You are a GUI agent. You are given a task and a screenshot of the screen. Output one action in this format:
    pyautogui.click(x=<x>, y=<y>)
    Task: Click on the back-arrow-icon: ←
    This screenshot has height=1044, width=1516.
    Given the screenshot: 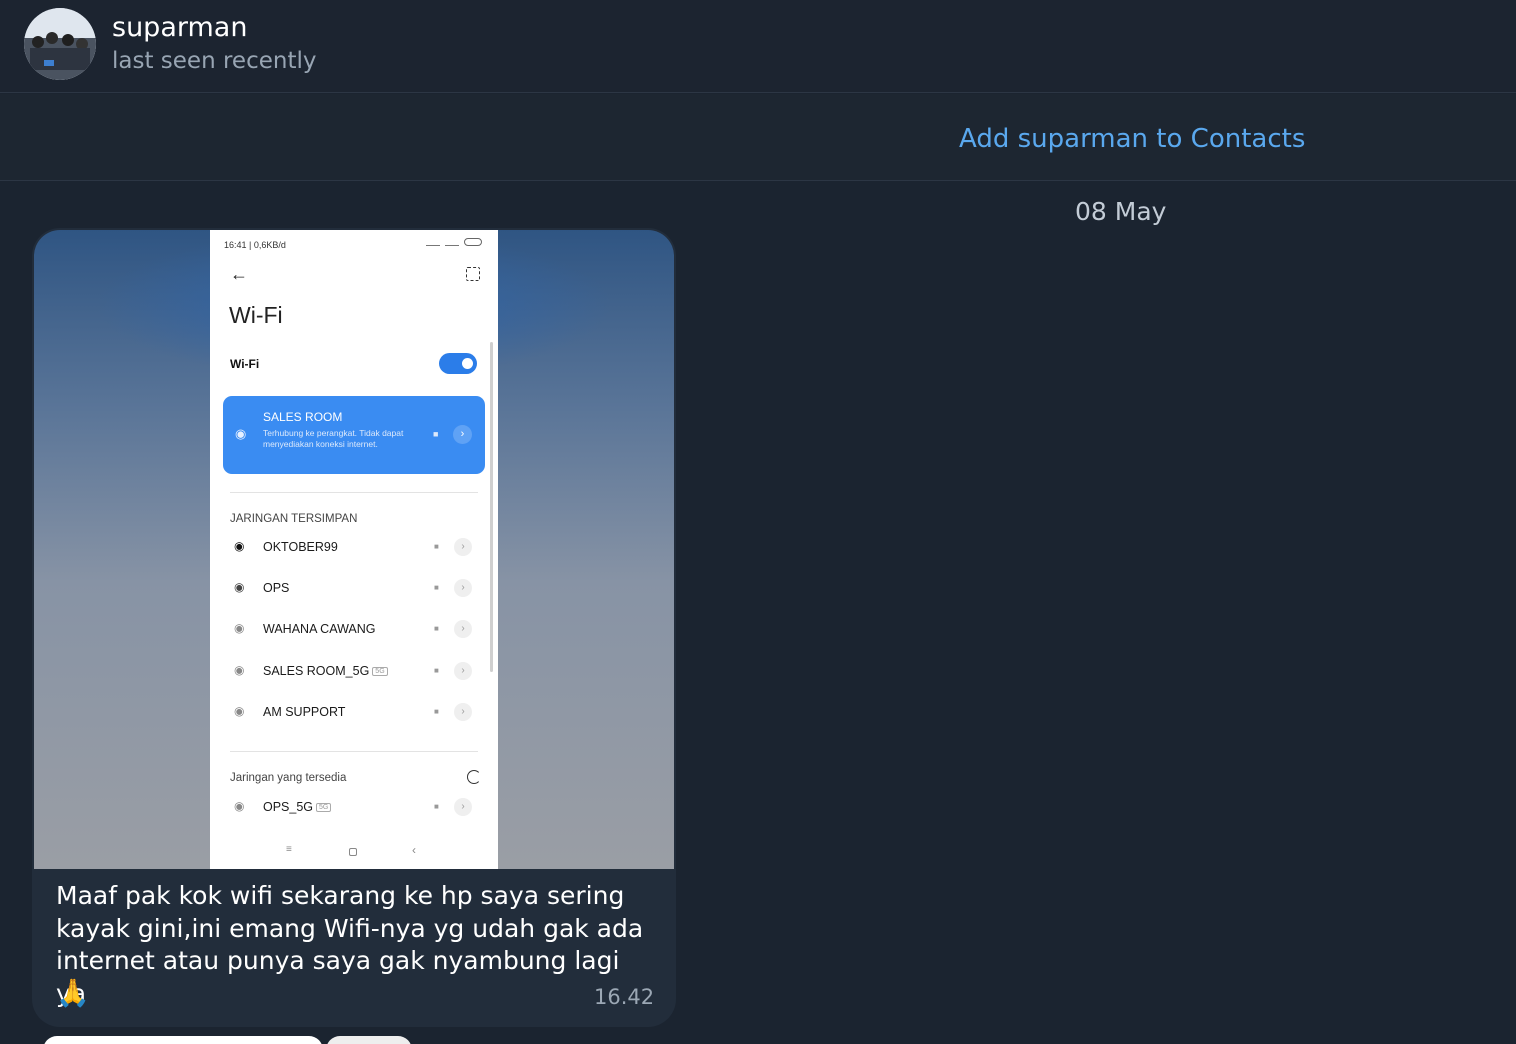 What is the action you would take?
    pyautogui.click(x=239, y=274)
    